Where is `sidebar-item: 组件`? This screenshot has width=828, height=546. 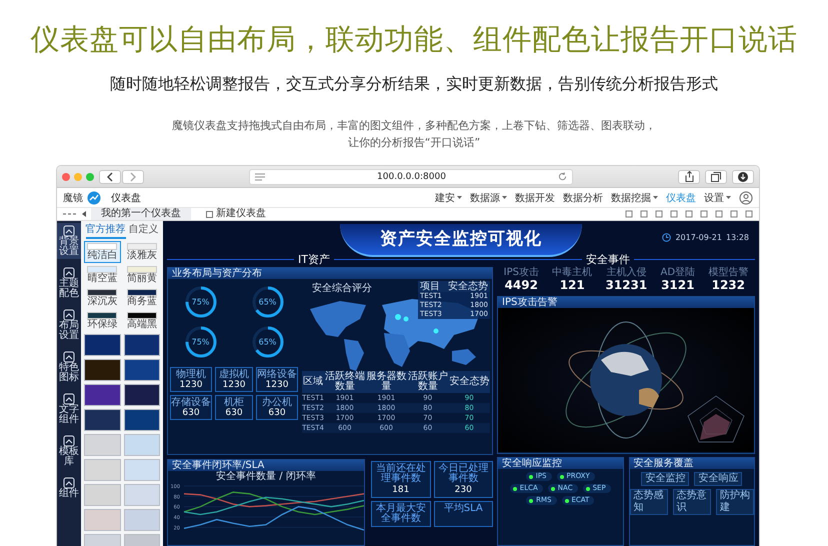
sidebar-item: 组件 is located at coordinates (69, 488).